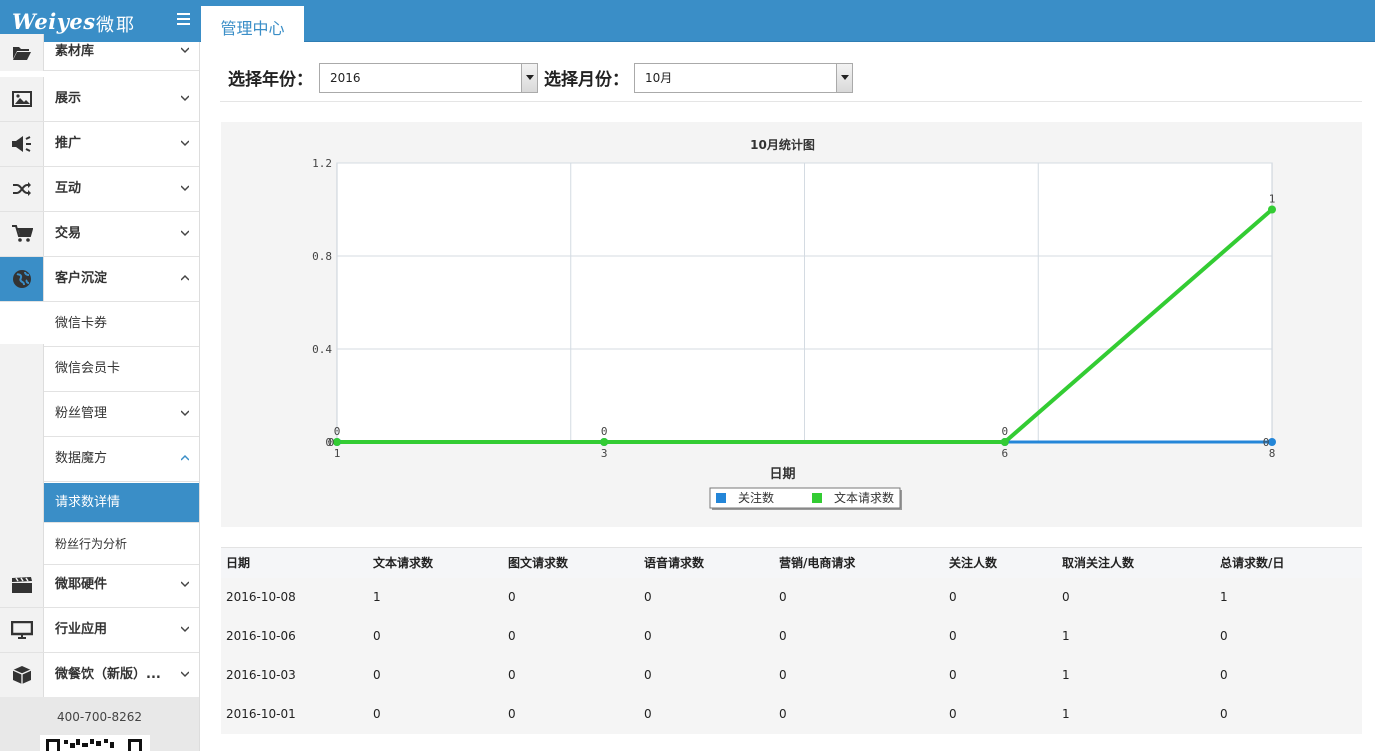 This screenshot has width=1375, height=751. Describe the element at coordinates (337, 453) in the screenshot. I see `x-tick-label: 1` at that location.